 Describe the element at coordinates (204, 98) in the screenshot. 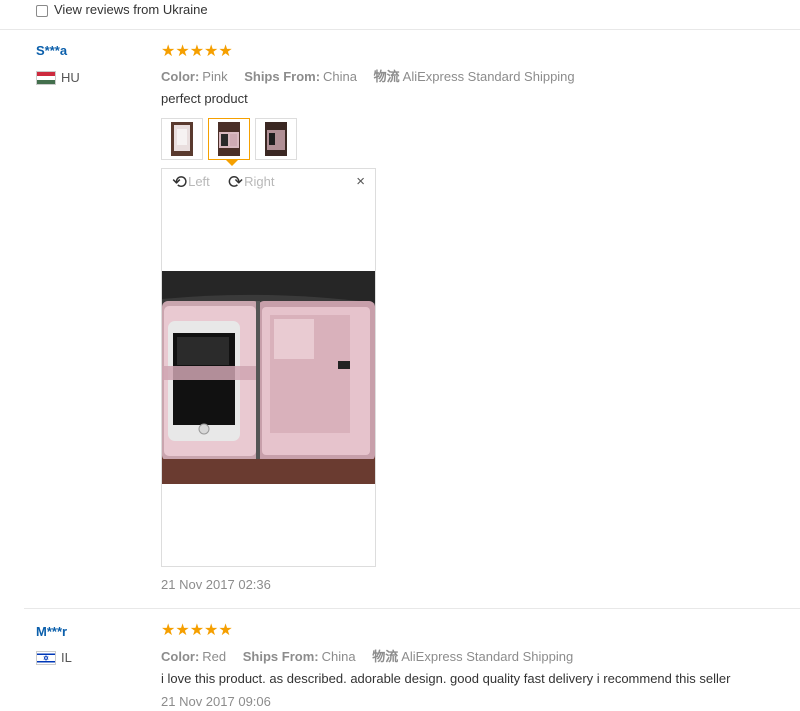

I see `review-text: perfect product` at that location.